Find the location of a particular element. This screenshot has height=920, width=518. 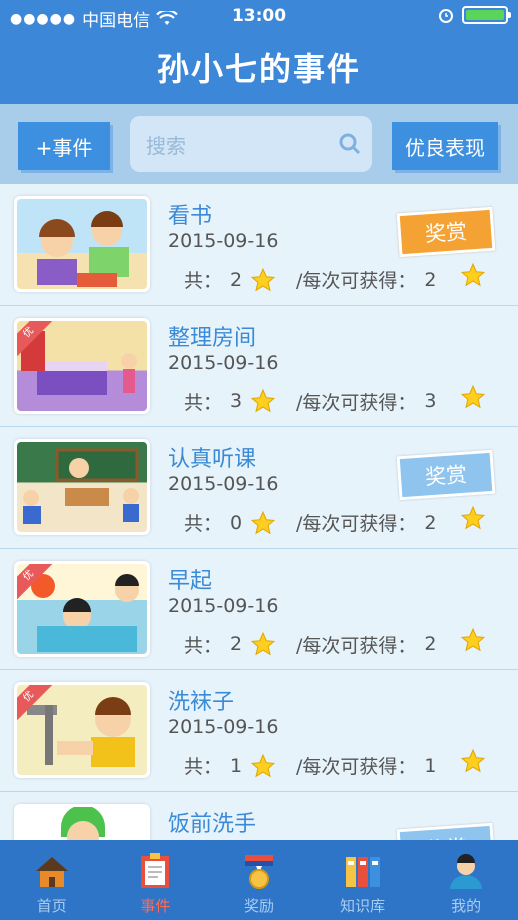

search-input: 搜索 is located at coordinates (251, 144).